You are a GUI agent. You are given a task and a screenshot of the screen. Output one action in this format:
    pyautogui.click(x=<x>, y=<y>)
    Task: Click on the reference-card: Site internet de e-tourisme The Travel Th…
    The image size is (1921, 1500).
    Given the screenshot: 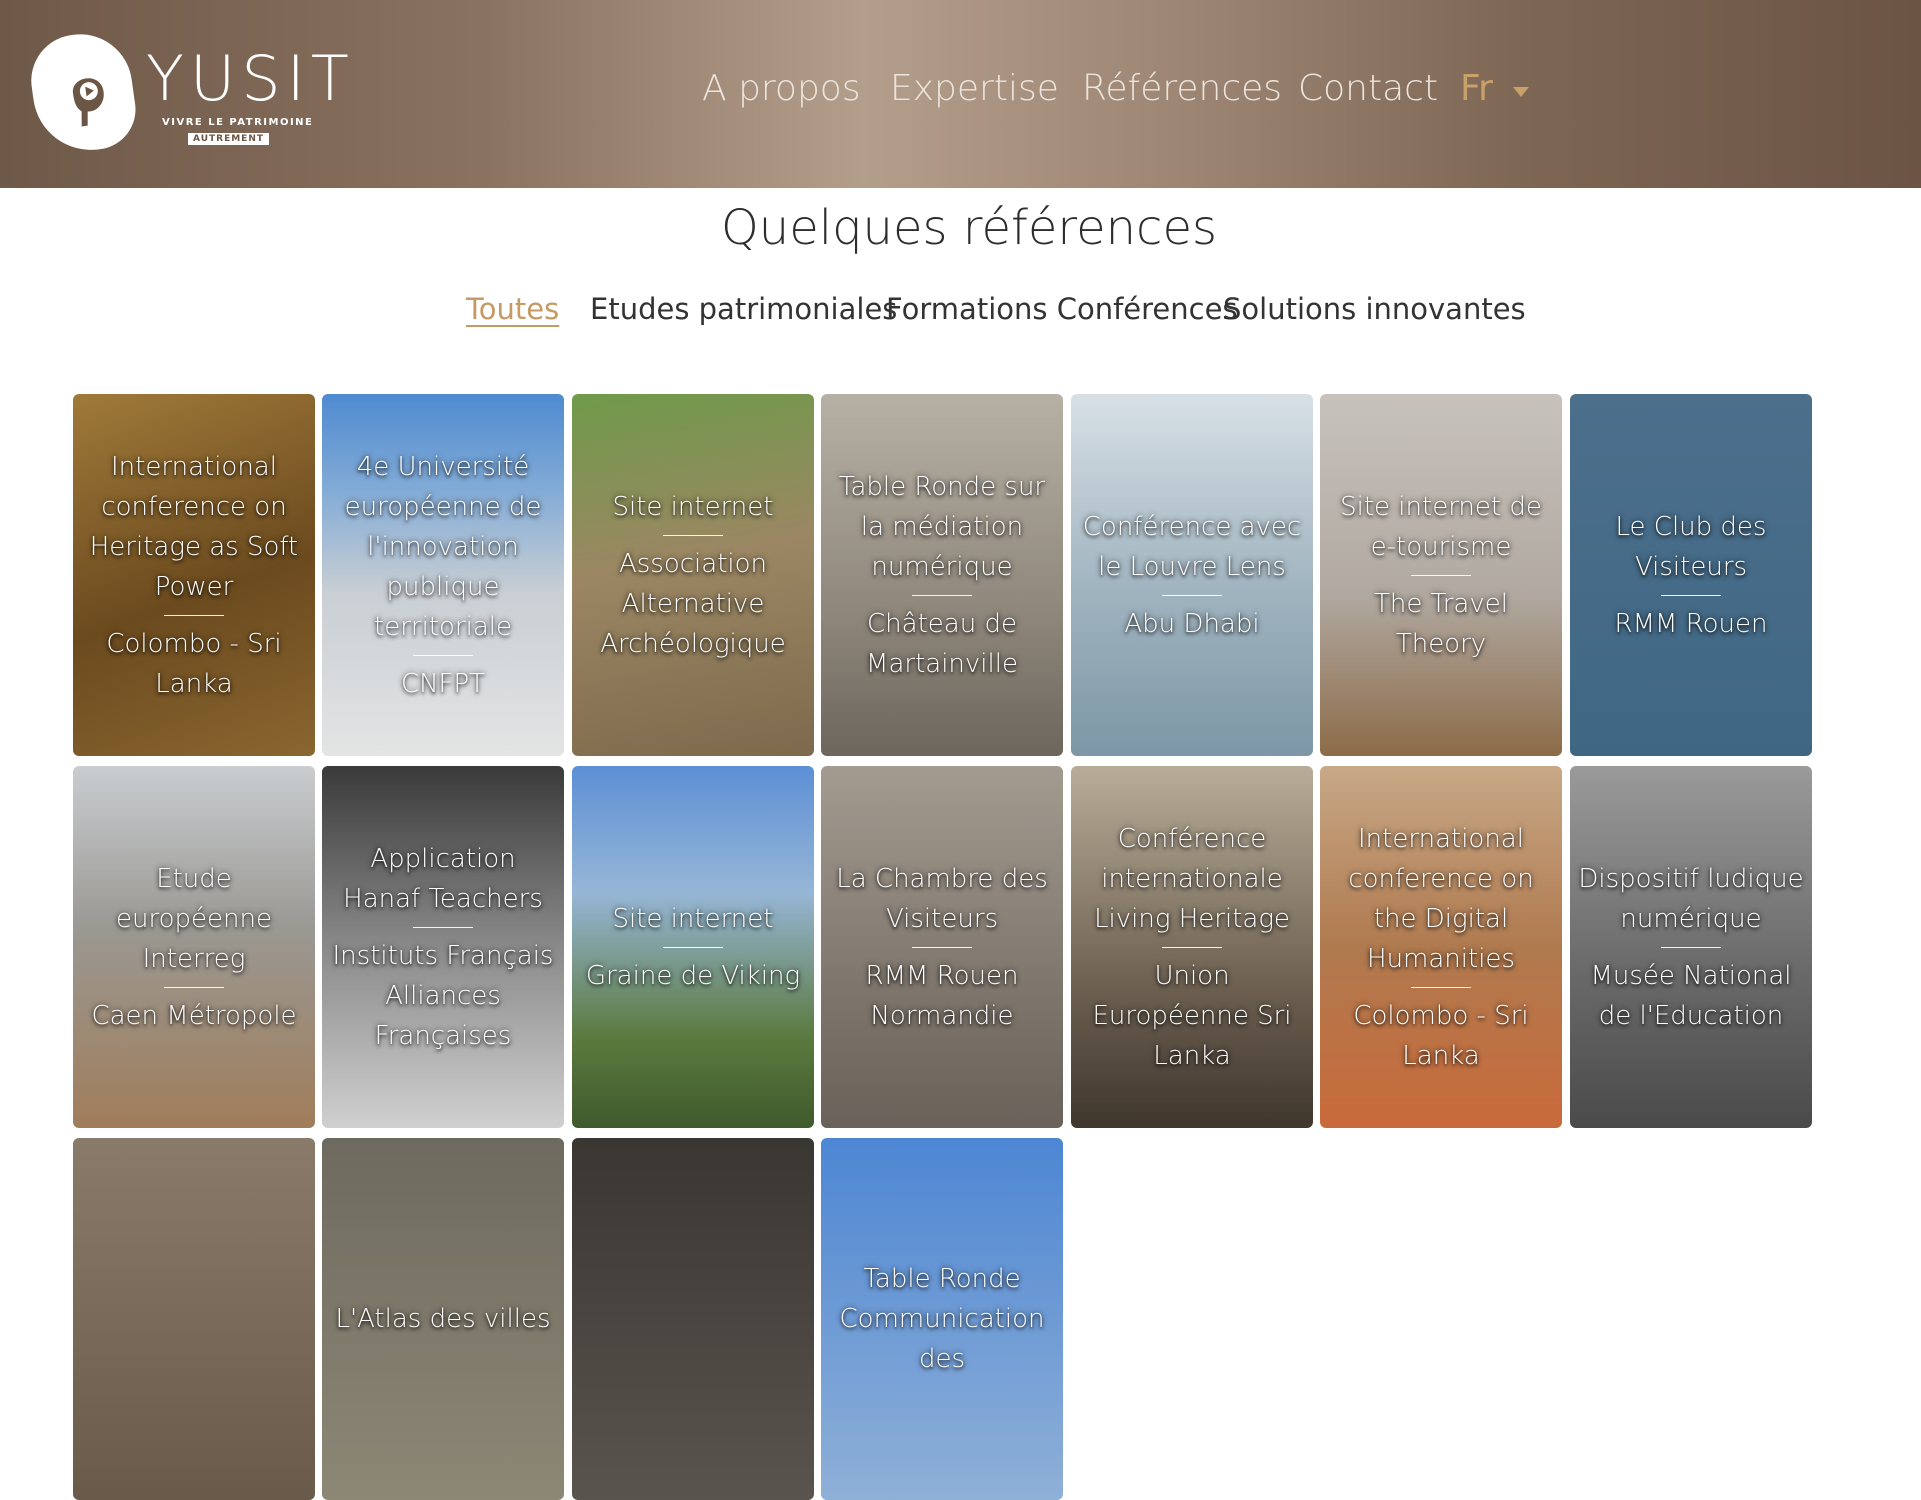 What is the action you would take?
    pyautogui.click(x=1441, y=575)
    